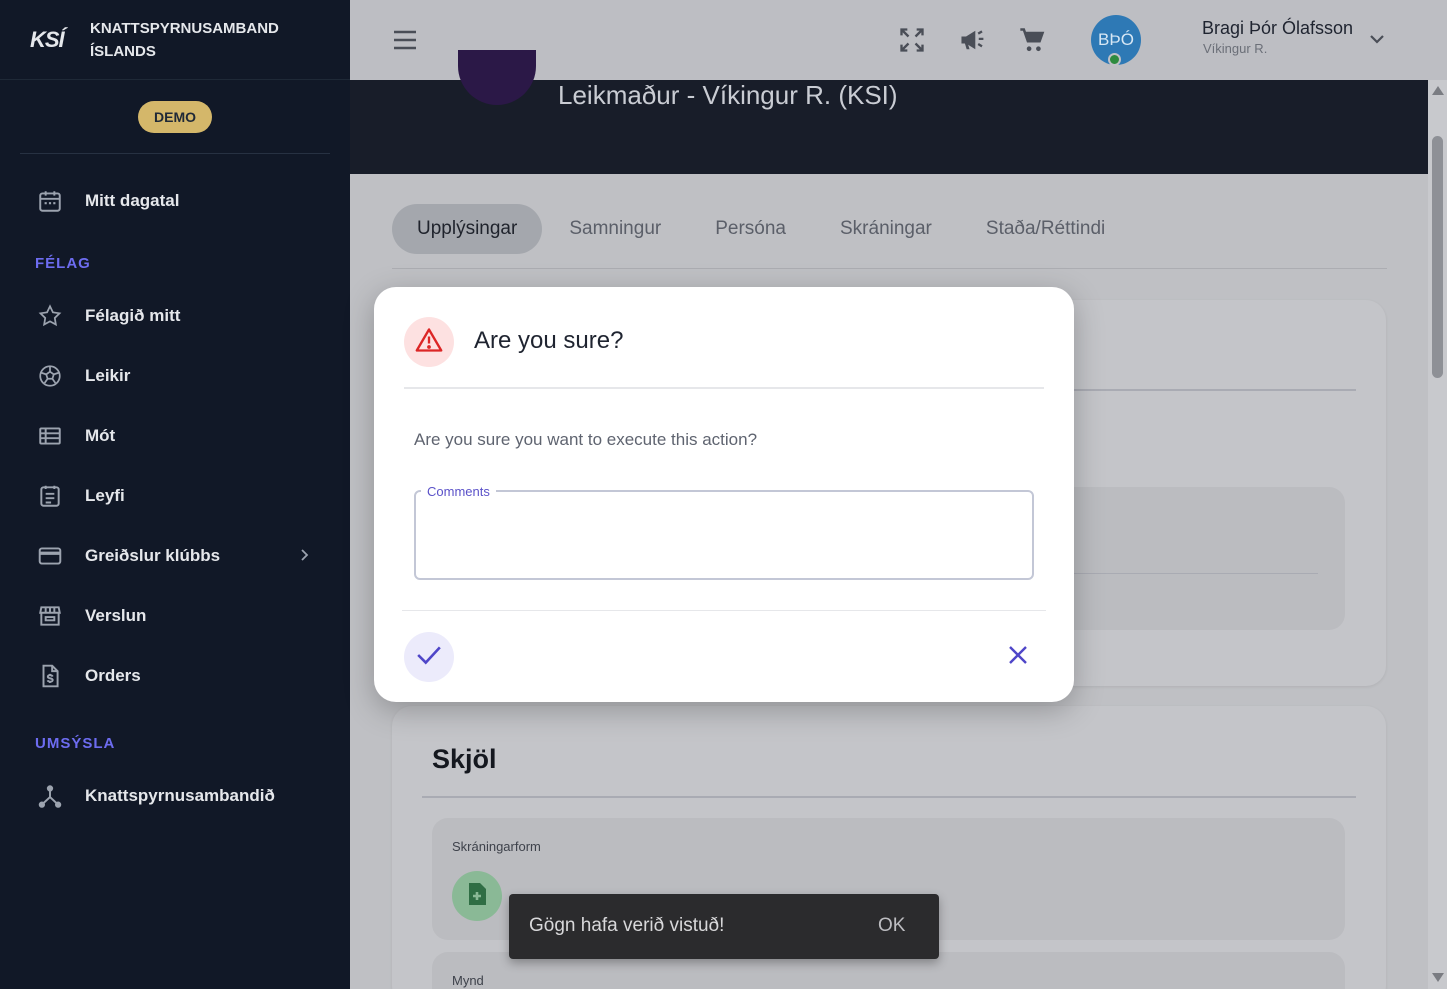  Describe the element at coordinates (123, 51) in the screenshot. I see `brand-name-line2: ÍSLANDS` at that location.